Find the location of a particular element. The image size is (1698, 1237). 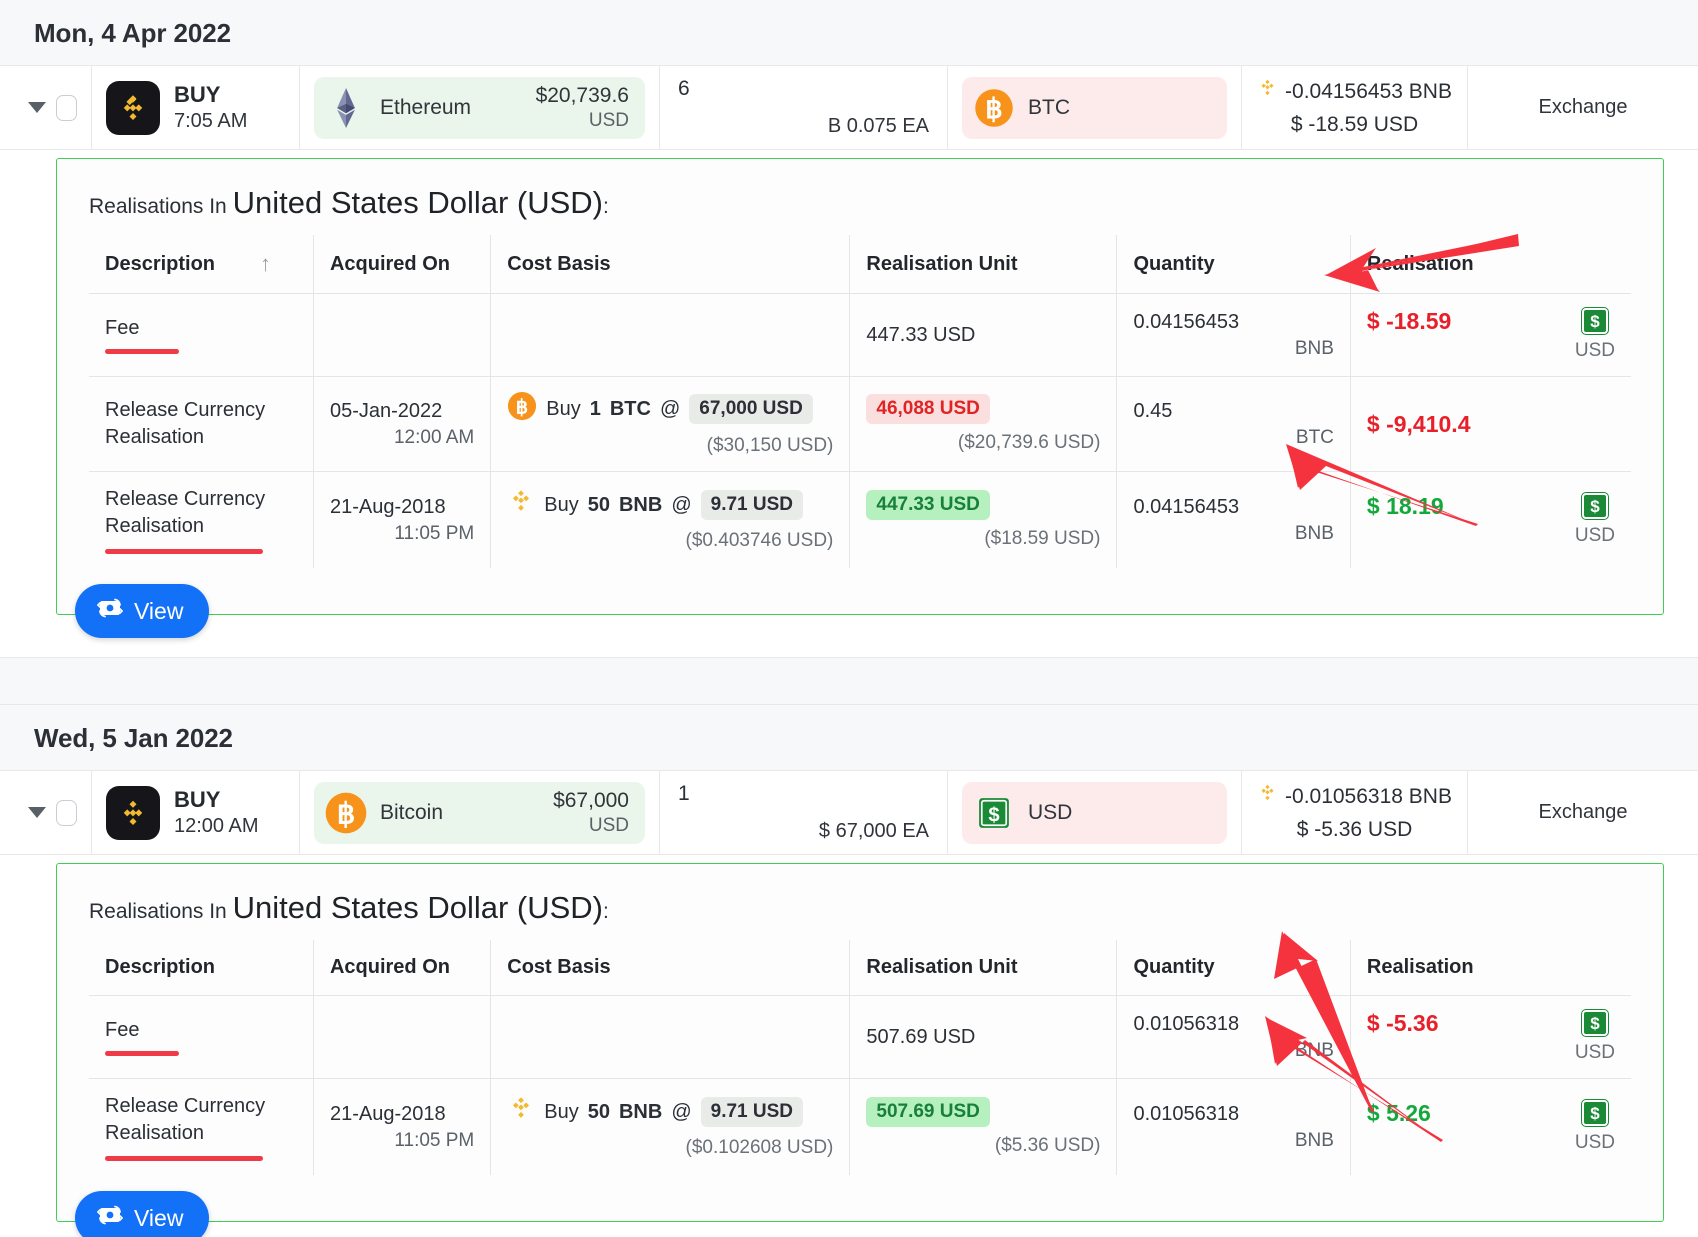

quantity-unit: BTC is located at coordinates (1314, 437).